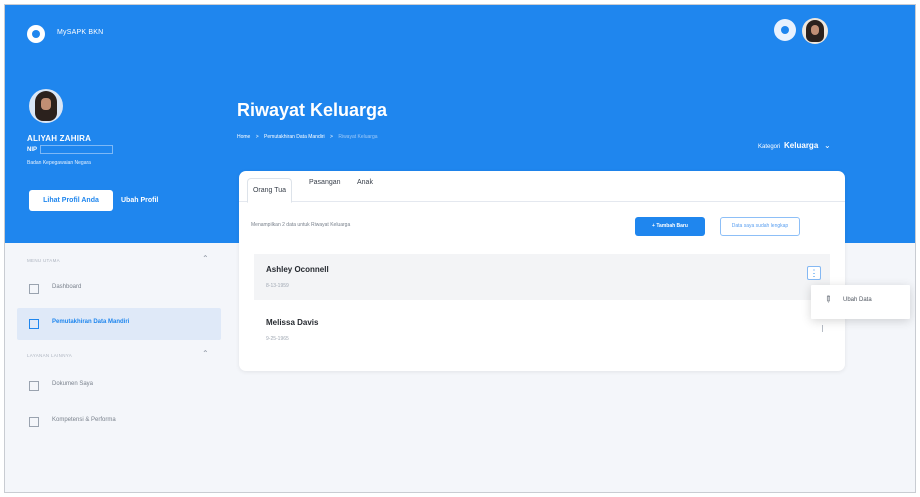 The height and width of the screenshot is (497, 920). I want to click on sidebar-item-documents: Dokumen Saya, so click(119, 386).